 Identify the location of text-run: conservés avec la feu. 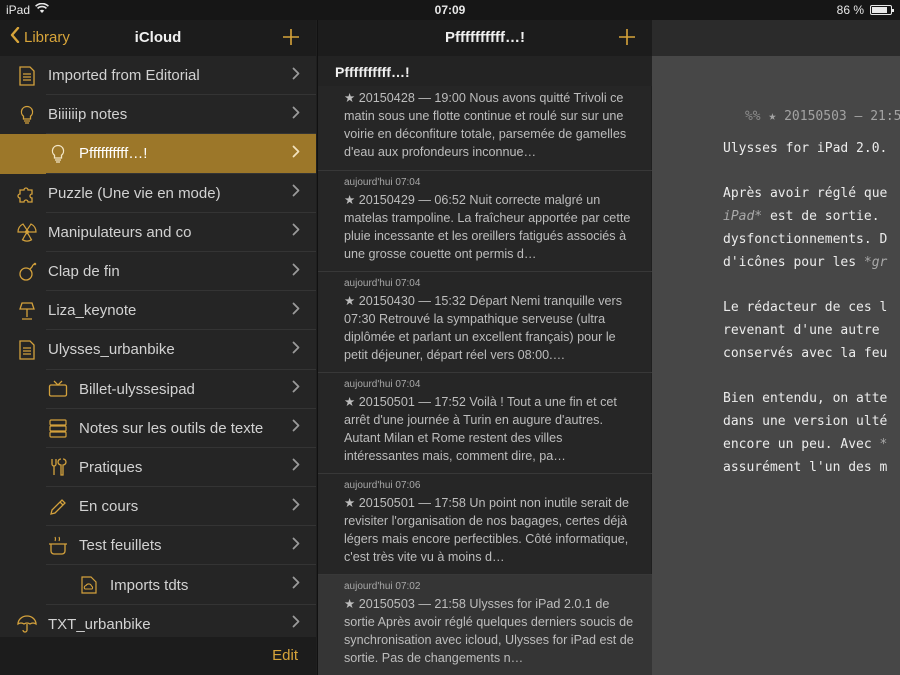
(805, 353).